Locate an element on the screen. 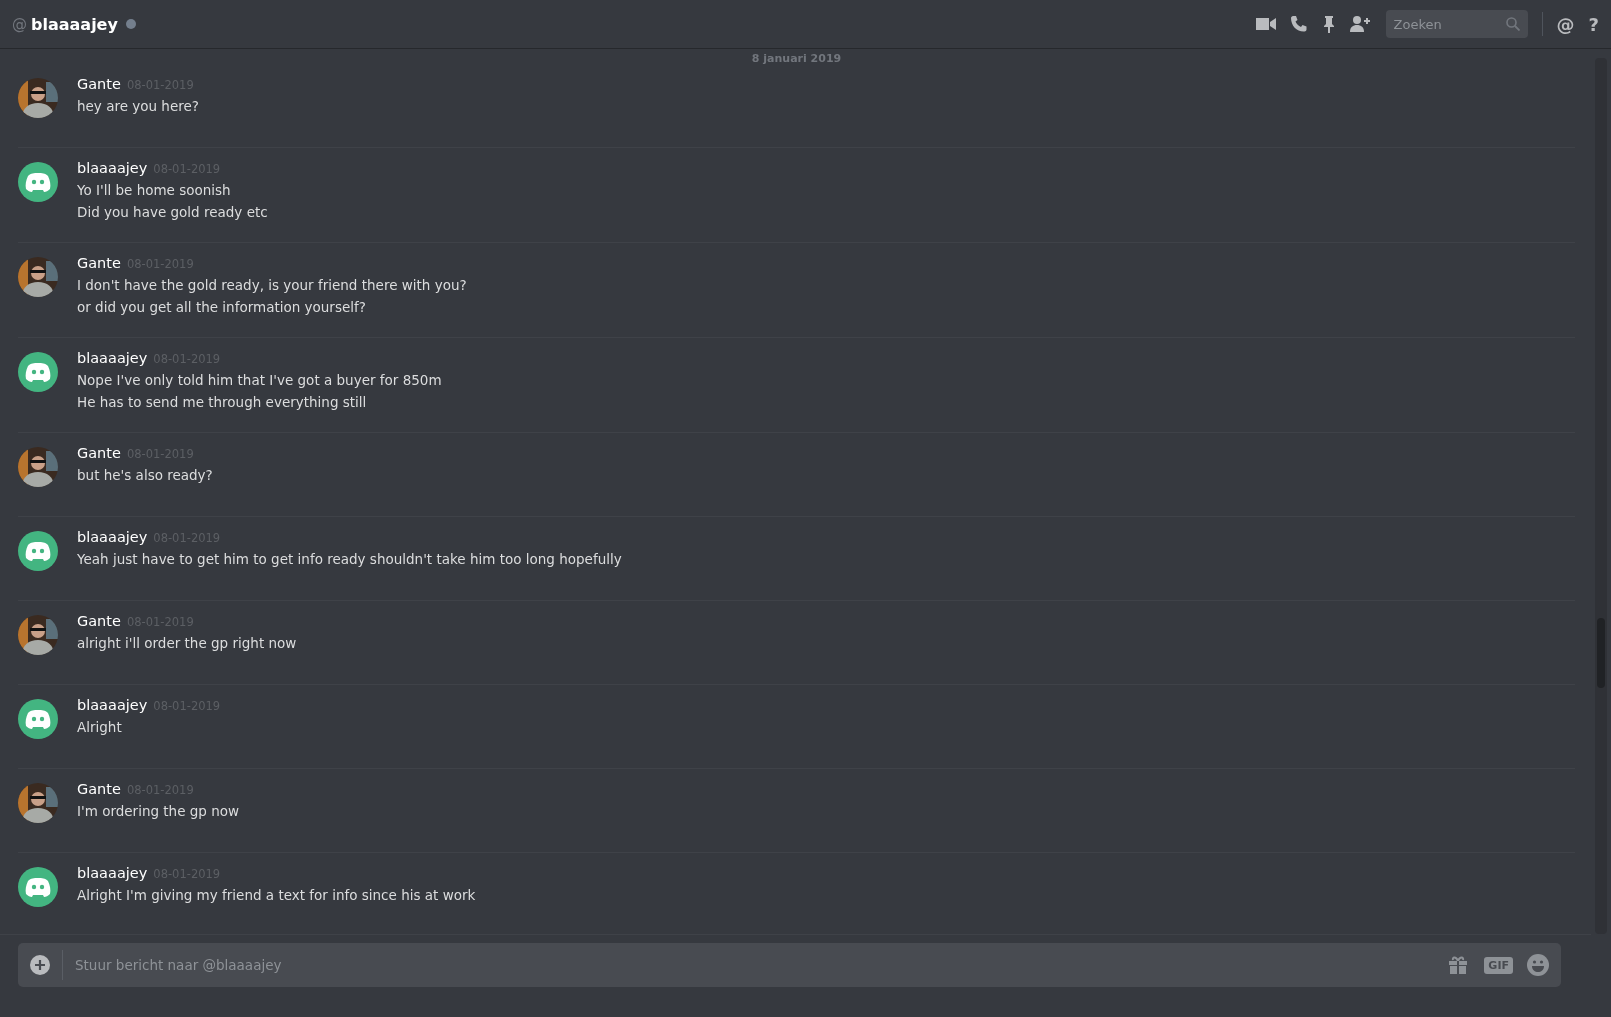 The height and width of the screenshot is (1017, 1611). message-text: but he's also ready? is located at coordinates (145, 475).